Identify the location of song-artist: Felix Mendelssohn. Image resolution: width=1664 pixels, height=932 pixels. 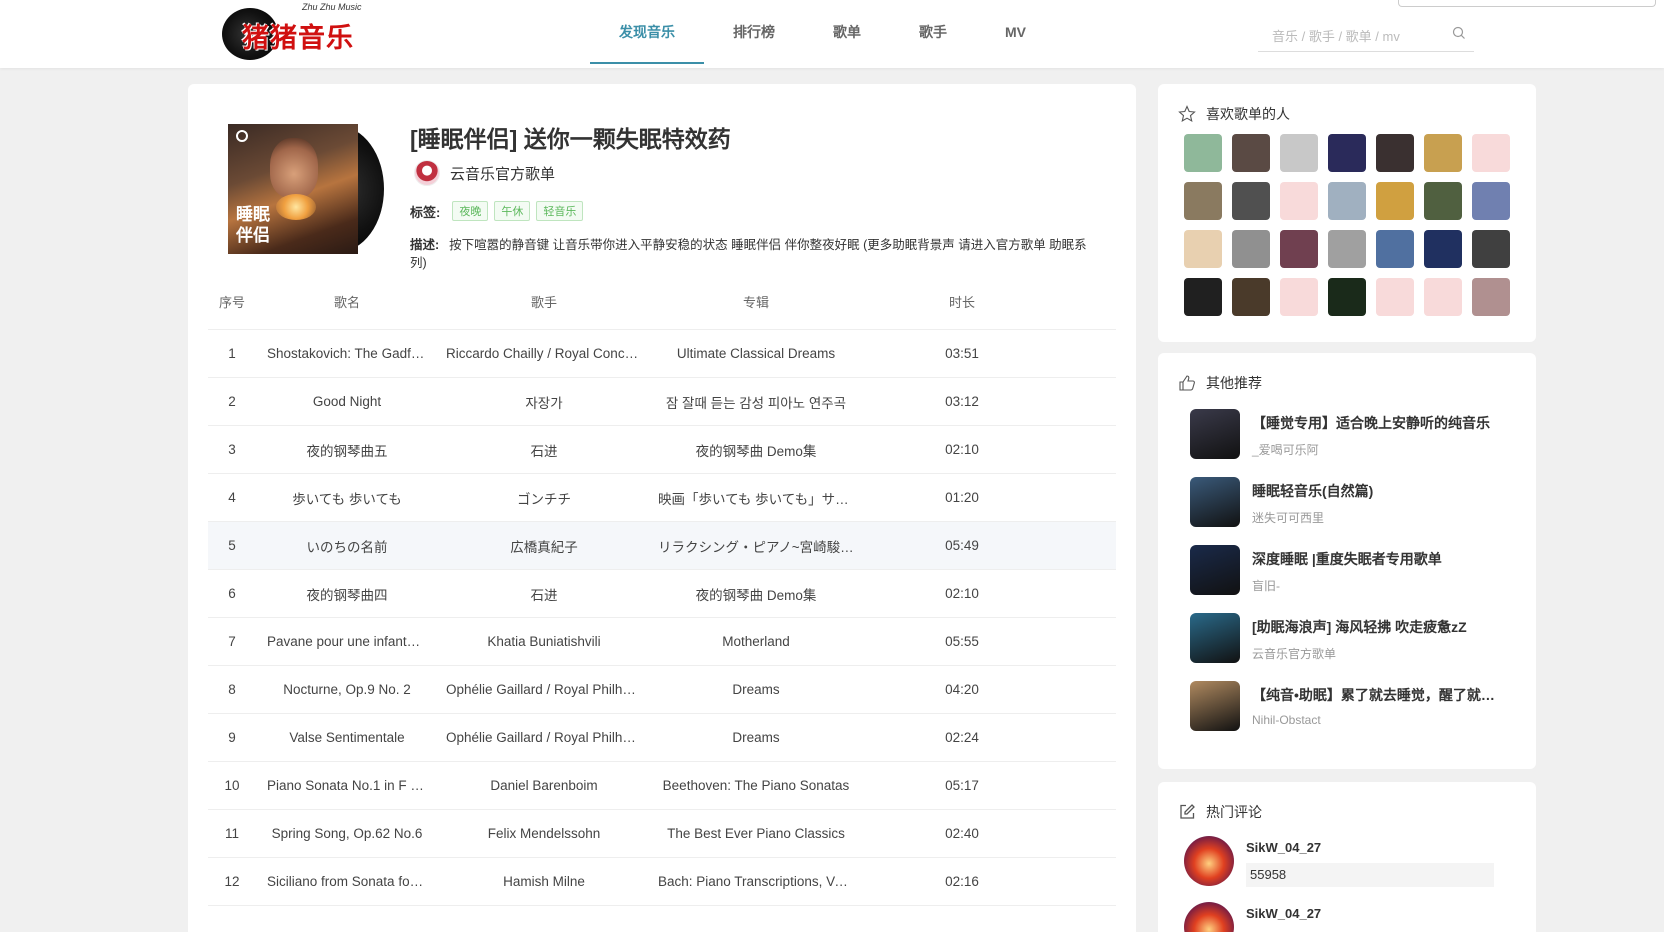
(544, 833).